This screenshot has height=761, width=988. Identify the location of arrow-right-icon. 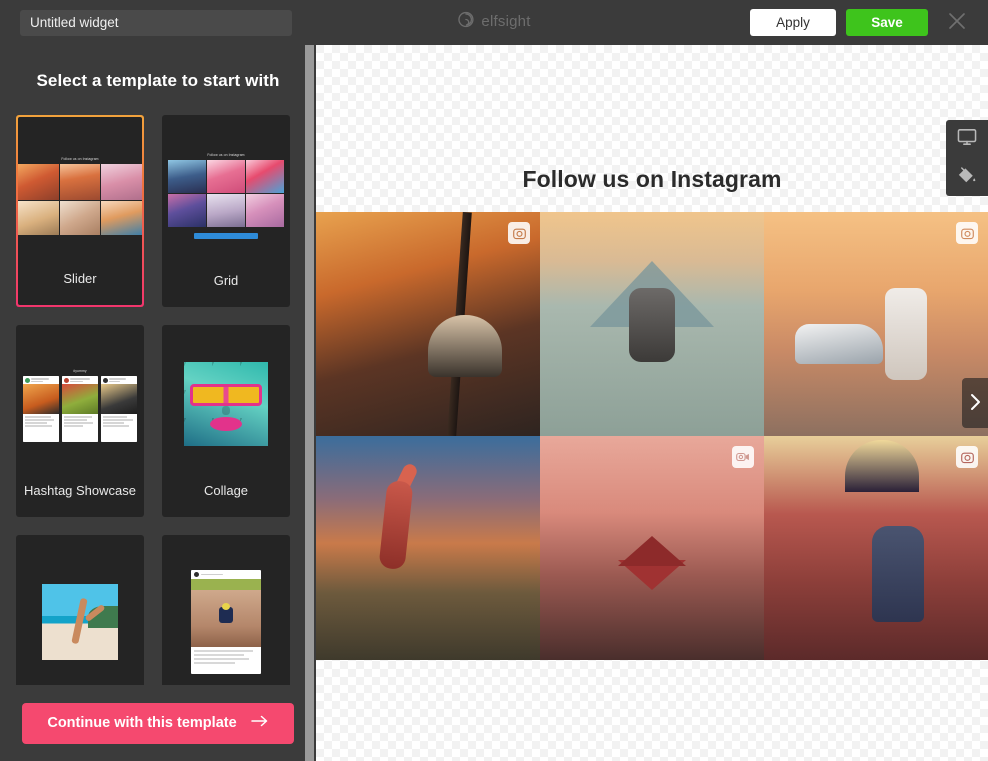
(259, 723).